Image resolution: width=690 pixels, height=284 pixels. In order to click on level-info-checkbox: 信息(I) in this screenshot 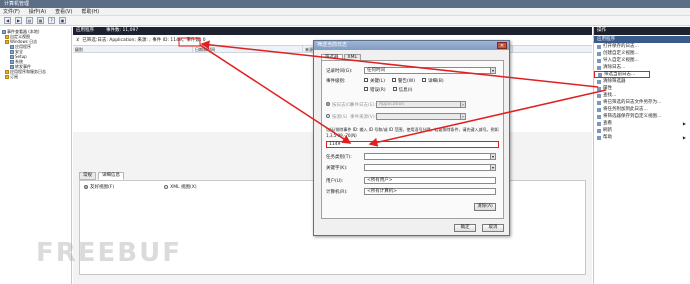, I will do `click(402, 90)`.